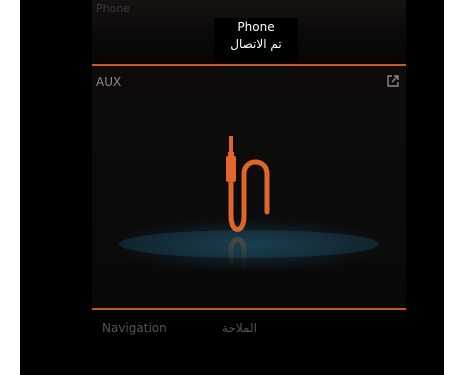  What do you see at coordinates (113, 8) in the screenshot?
I see `phone-card-label: Phone` at bounding box center [113, 8].